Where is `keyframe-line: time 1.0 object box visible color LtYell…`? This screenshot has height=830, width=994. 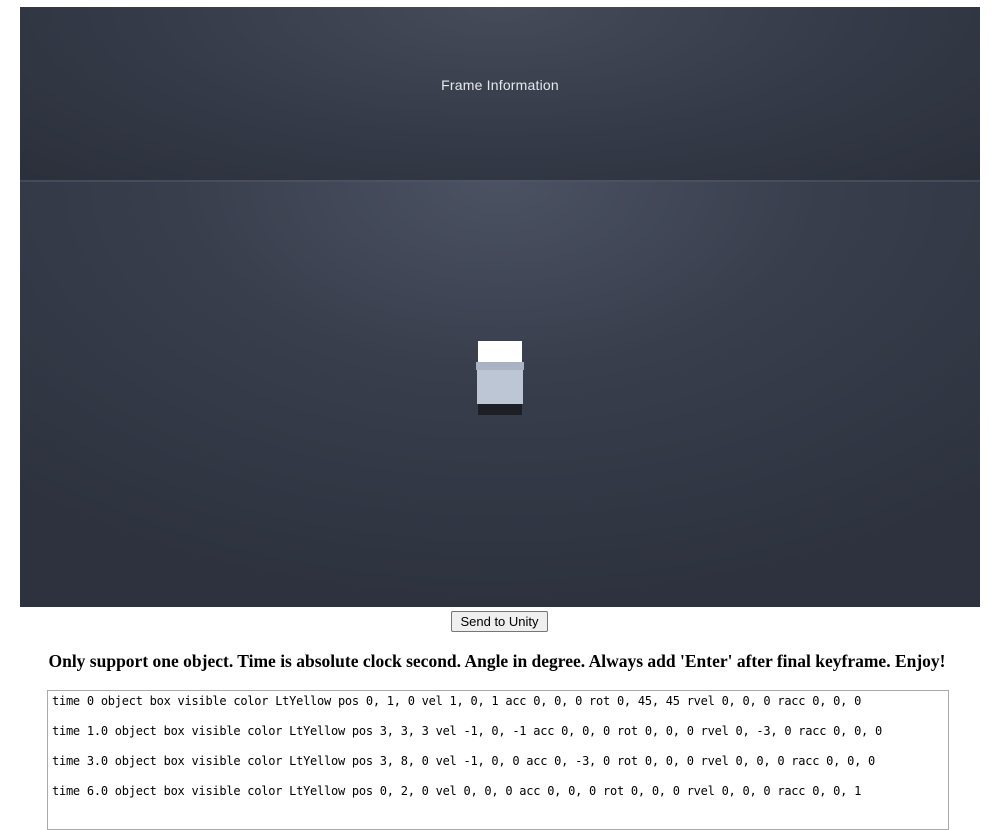 keyframe-line: time 1.0 object box visible color LtYell… is located at coordinates (467, 731).